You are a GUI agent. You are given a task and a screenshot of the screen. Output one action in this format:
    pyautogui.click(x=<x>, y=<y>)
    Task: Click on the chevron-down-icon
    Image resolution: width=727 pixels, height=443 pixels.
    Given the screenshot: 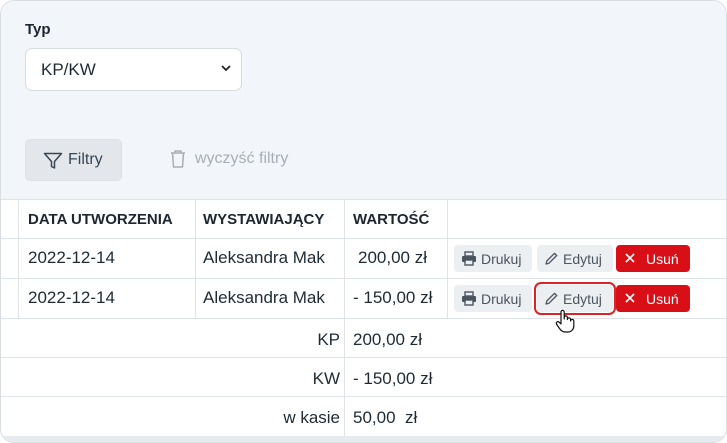 What is the action you would take?
    pyautogui.click(x=226, y=68)
    